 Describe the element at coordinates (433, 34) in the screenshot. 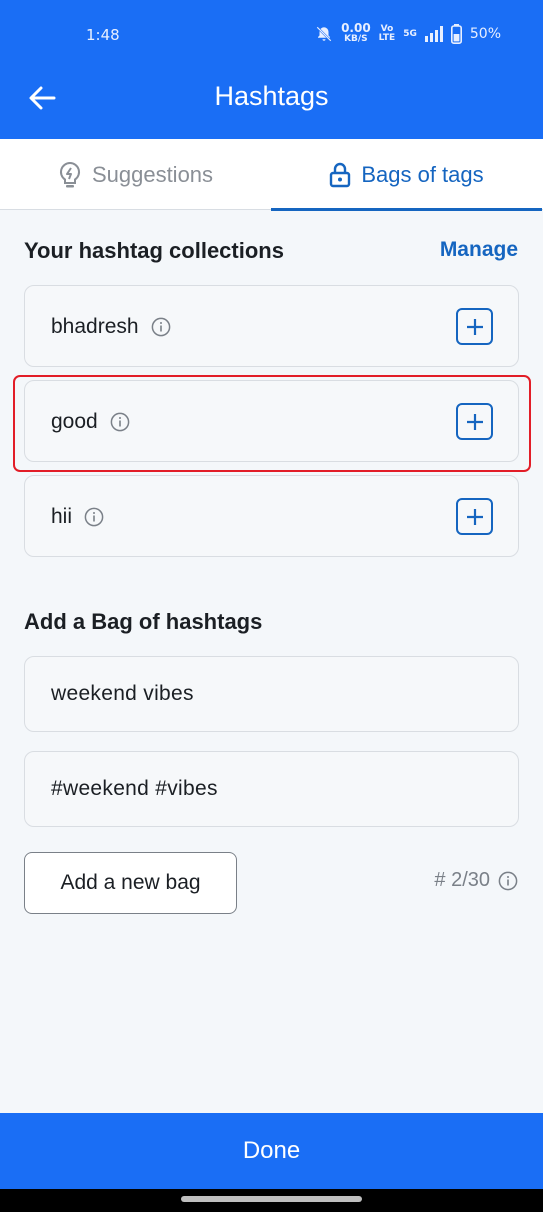

I see `signal-icon` at that location.